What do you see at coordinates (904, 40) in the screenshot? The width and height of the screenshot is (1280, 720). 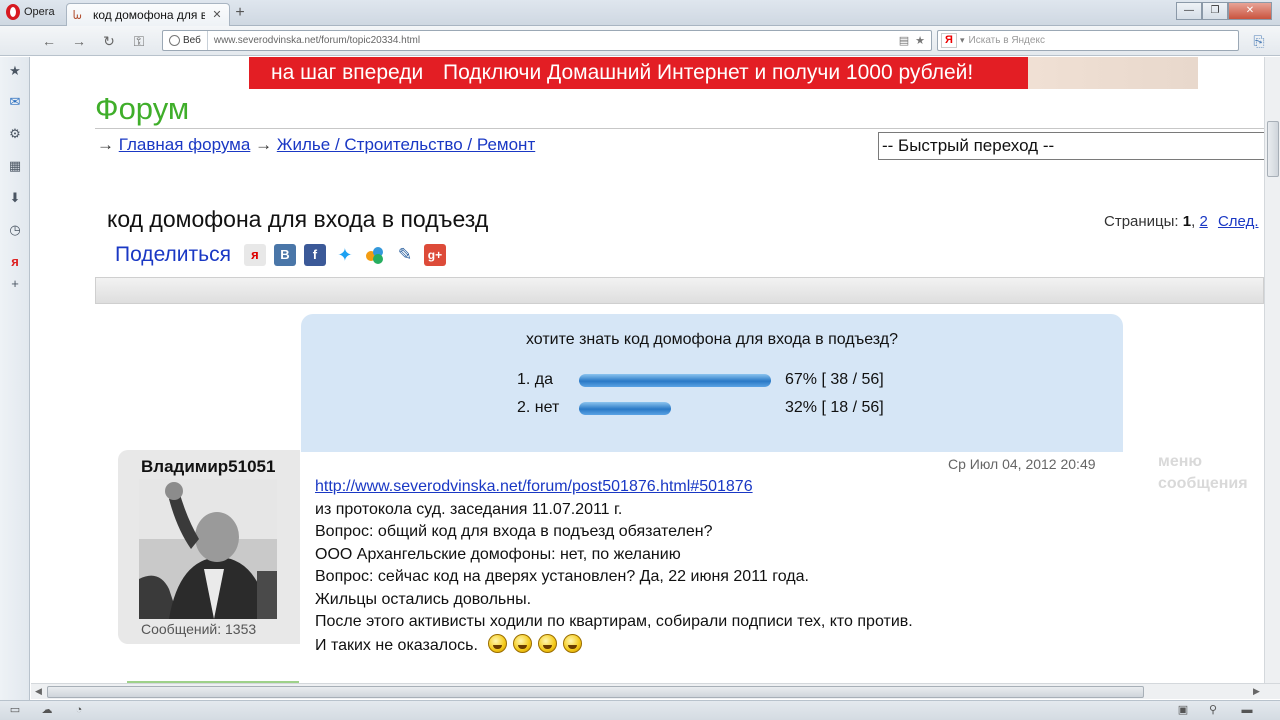 I see `rss-icon: ▤` at bounding box center [904, 40].